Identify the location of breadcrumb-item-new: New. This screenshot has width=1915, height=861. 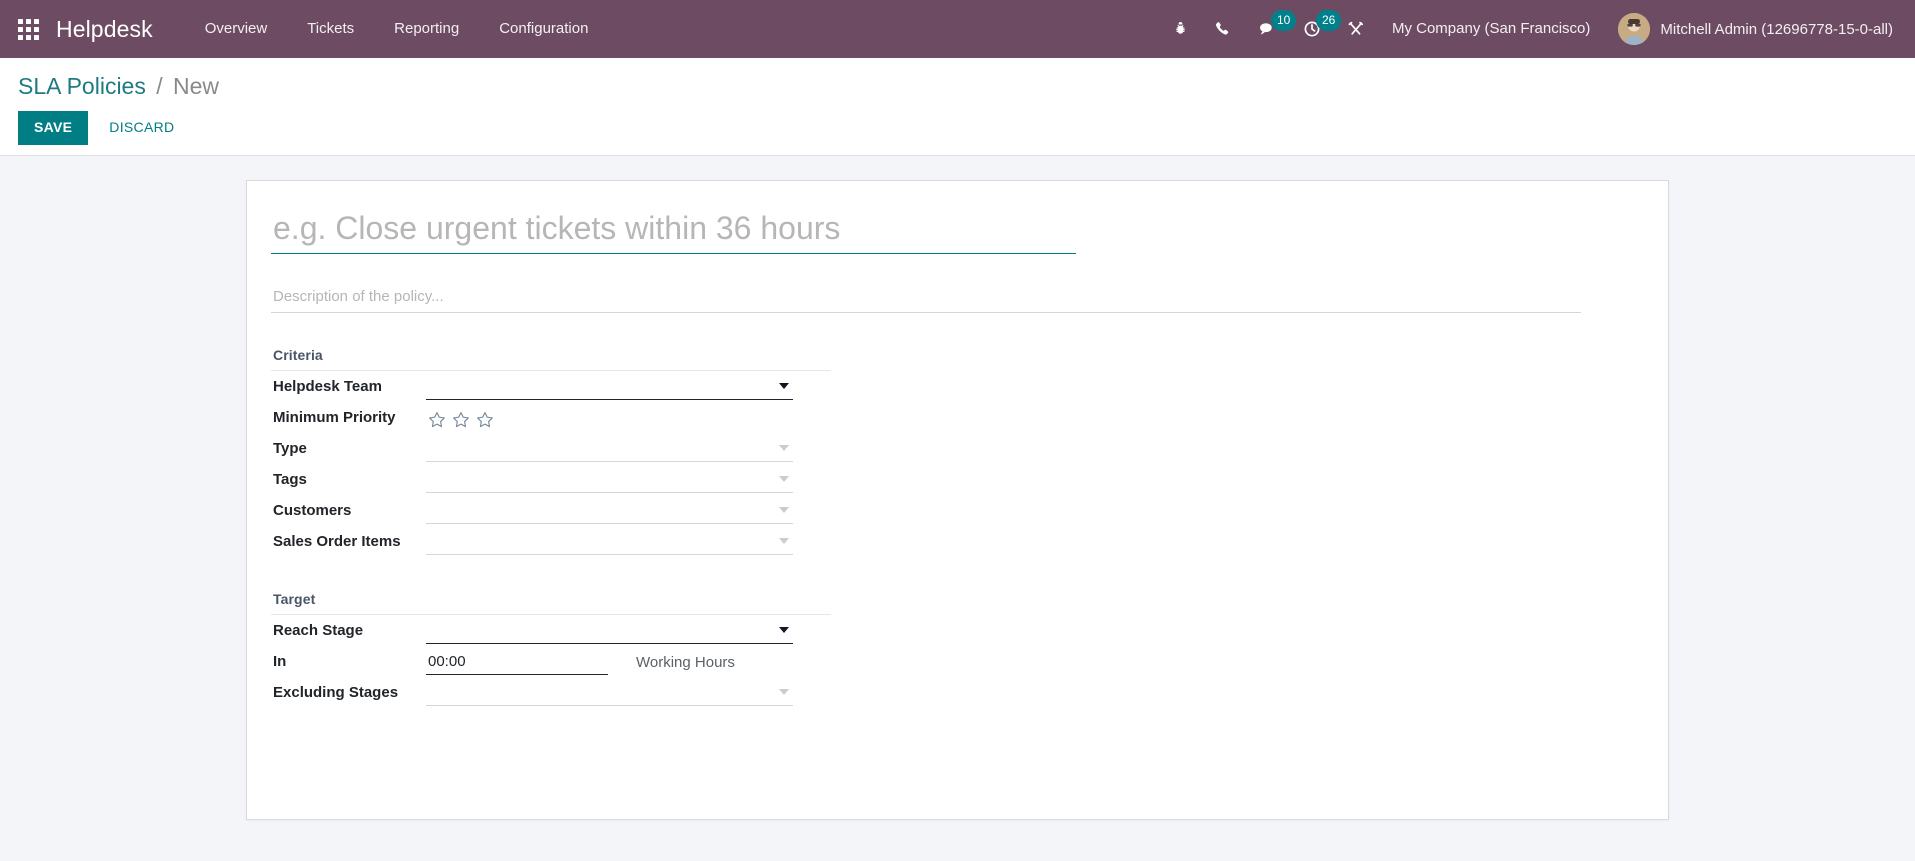
(196, 86).